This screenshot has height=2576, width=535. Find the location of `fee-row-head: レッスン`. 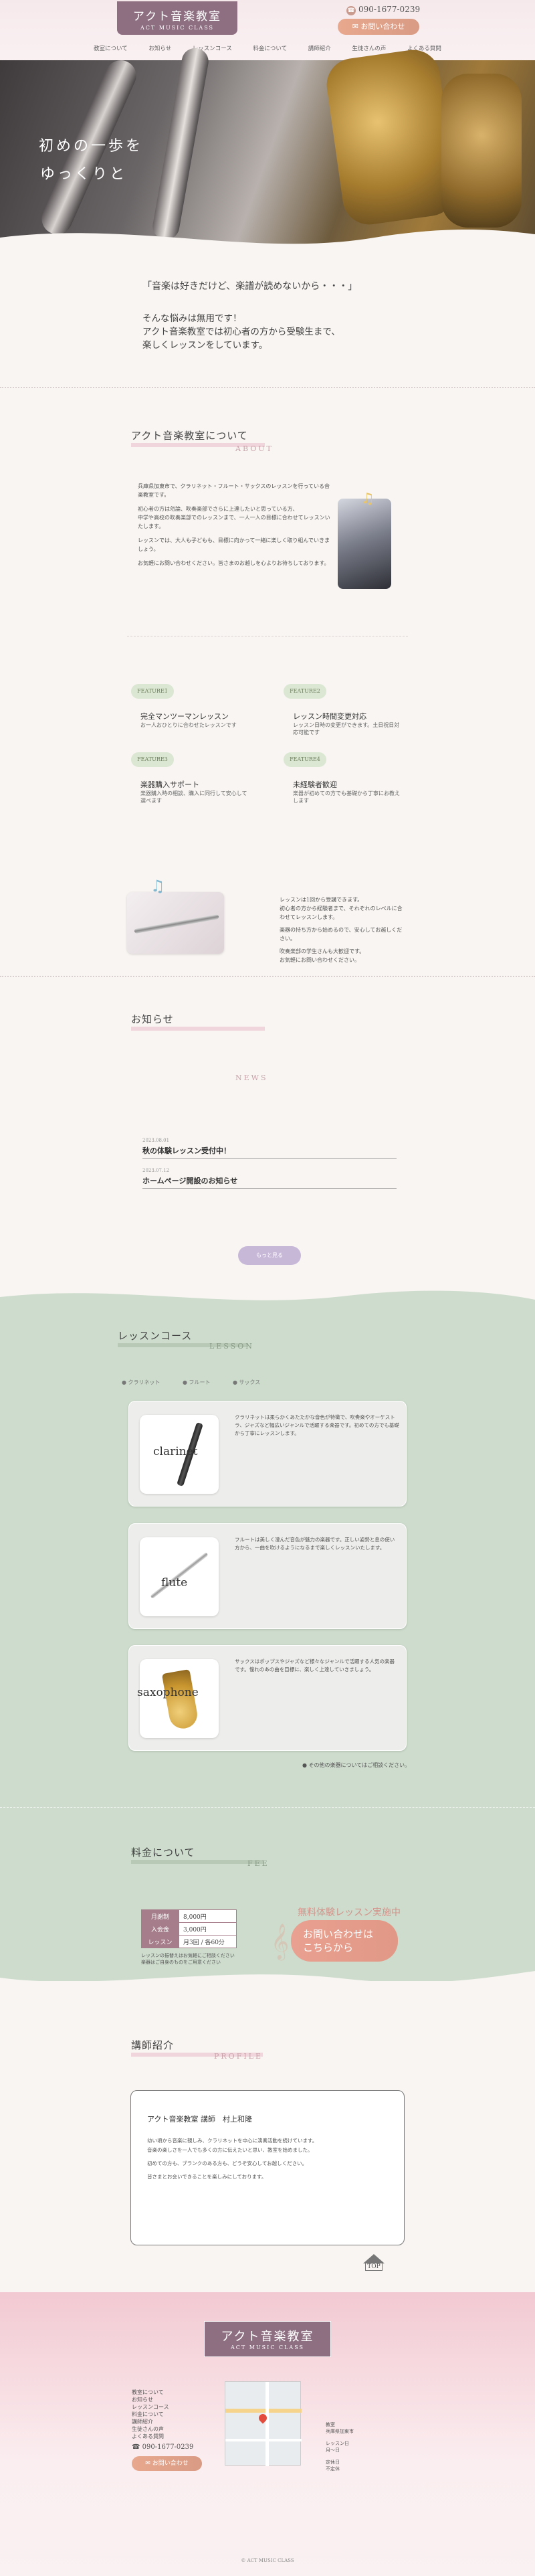

fee-row-head: レッスン is located at coordinates (160, 1941).